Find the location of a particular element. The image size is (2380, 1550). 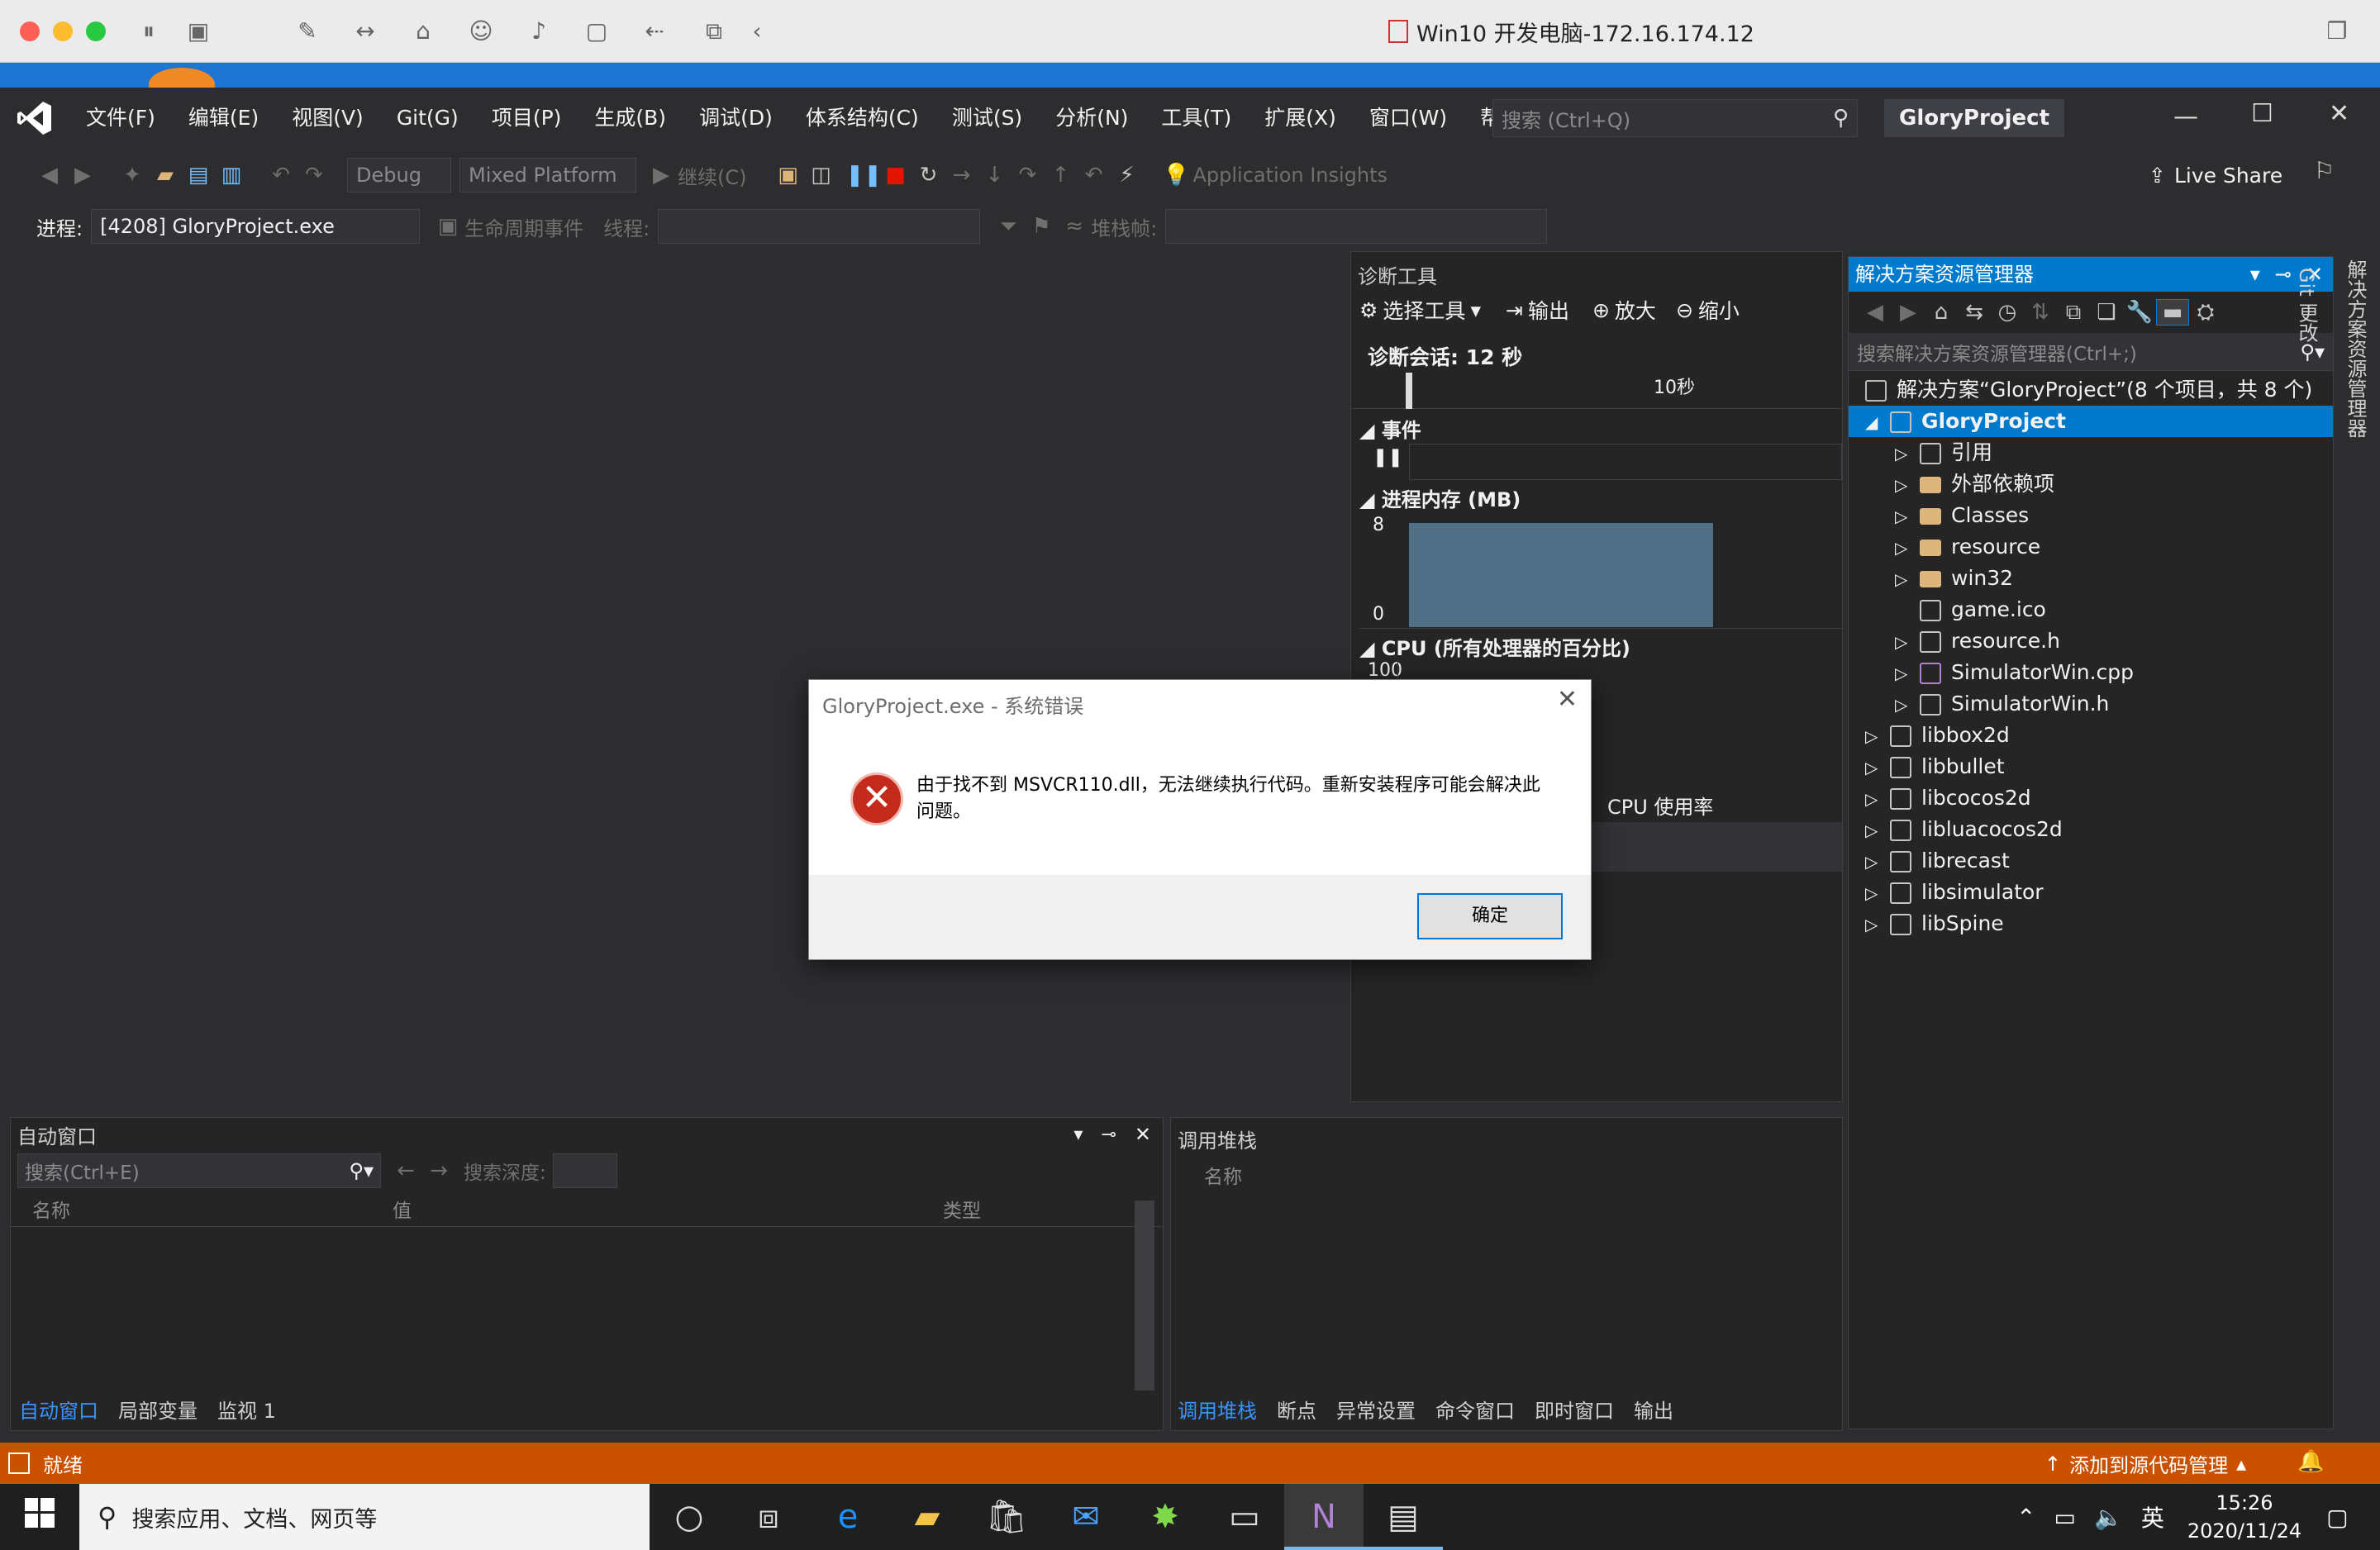

select-tool-button: 选择工具 is located at coordinates (1424, 310).